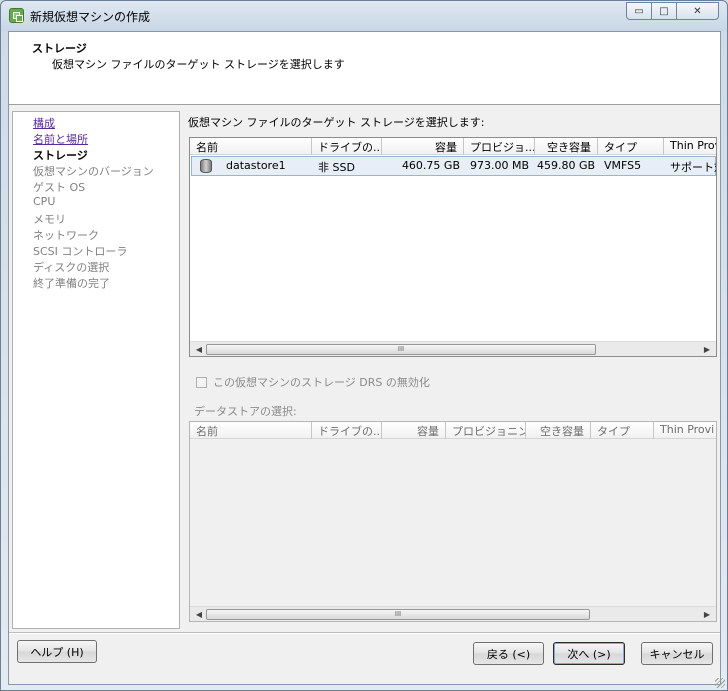 The image size is (728, 691). Describe the element at coordinates (198, 64) in the screenshot. I see `step-description: 仮想マシン ファイルのターゲット ストレージを選択します` at that location.